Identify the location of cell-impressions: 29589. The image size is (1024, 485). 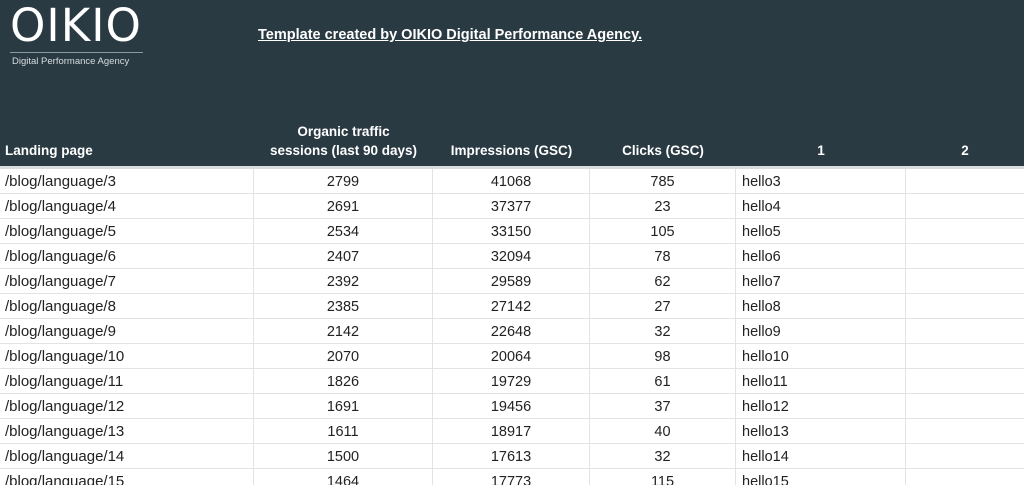
(511, 281).